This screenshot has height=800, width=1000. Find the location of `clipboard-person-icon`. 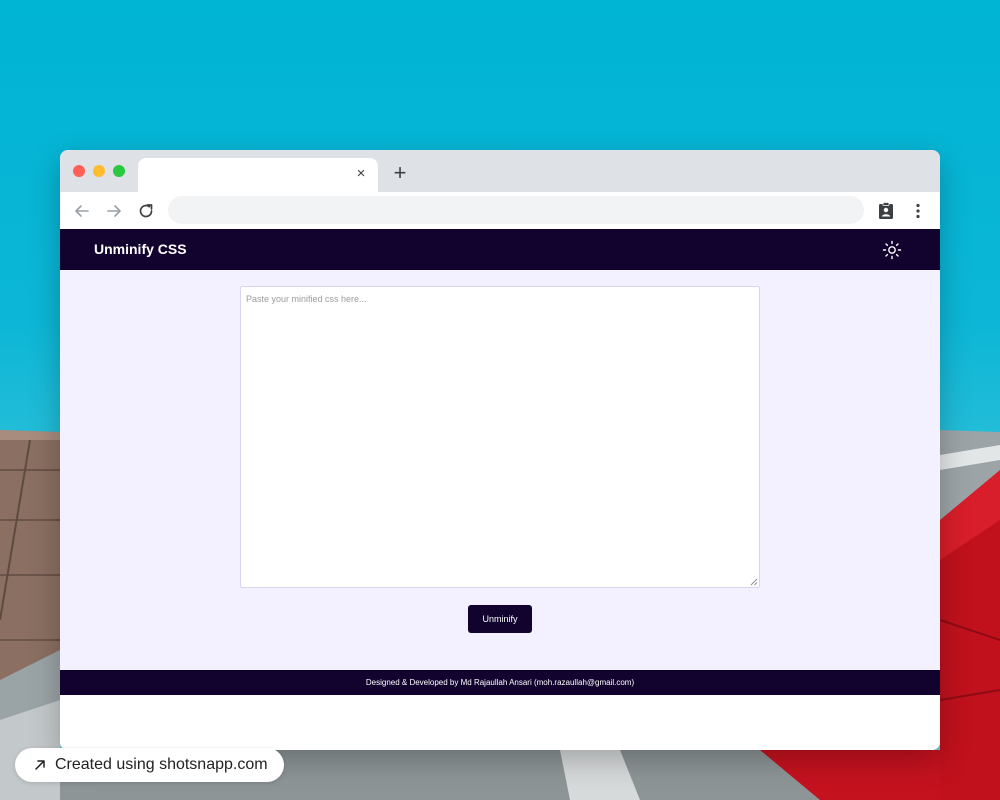

clipboard-person-icon is located at coordinates (886, 211).